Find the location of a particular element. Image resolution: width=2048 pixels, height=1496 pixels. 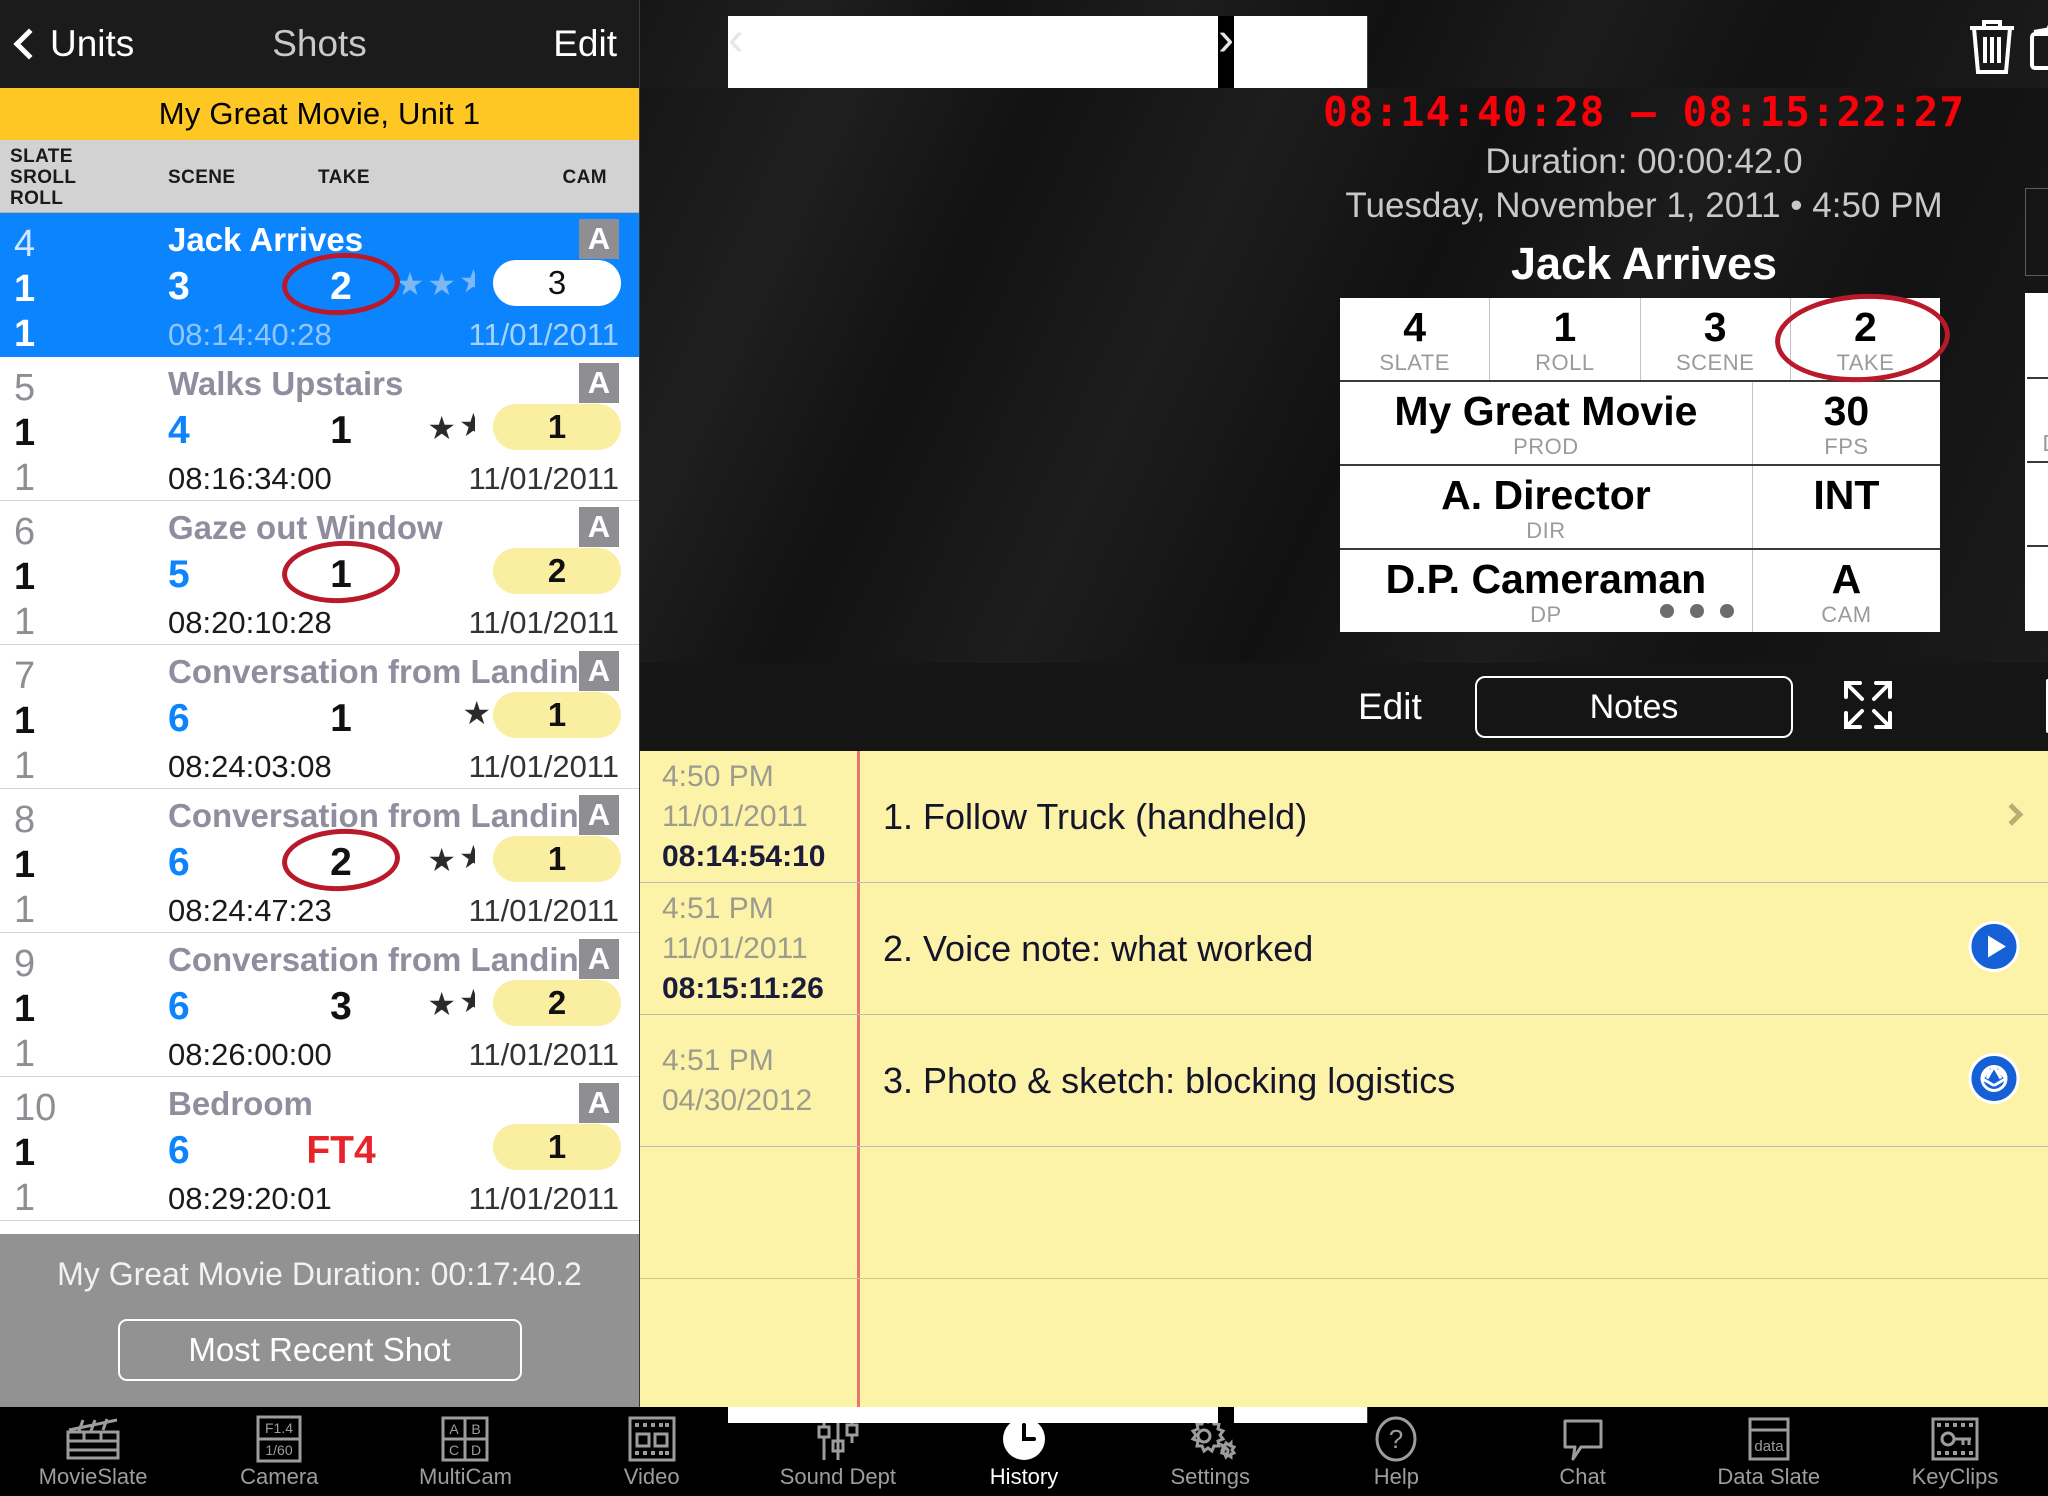

slate-side-value: 30 is located at coordinates (1846, 411).